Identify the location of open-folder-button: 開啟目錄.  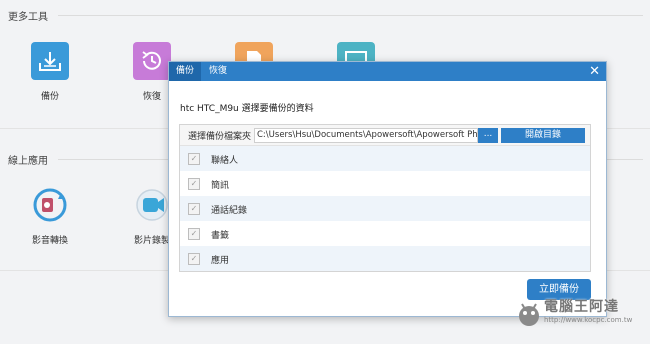
(543, 135).